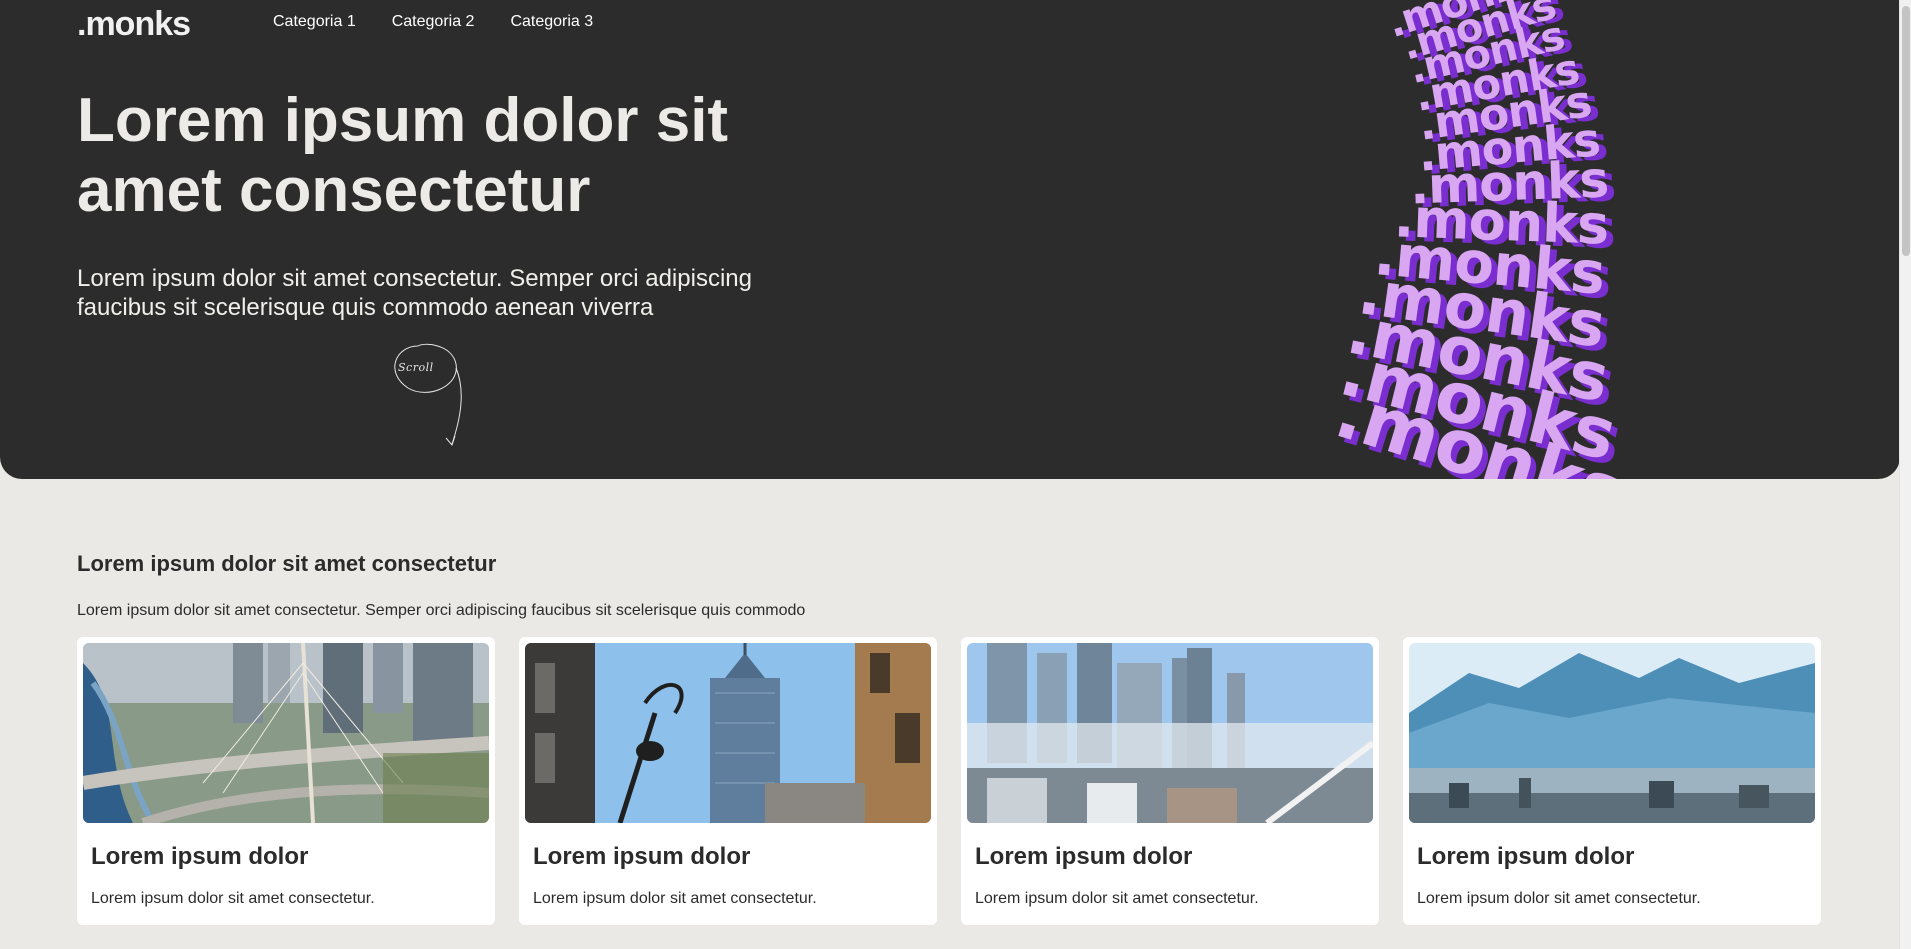 This screenshot has height=949, width=1911. I want to click on card-image-mountain-city, so click(1612, 733).